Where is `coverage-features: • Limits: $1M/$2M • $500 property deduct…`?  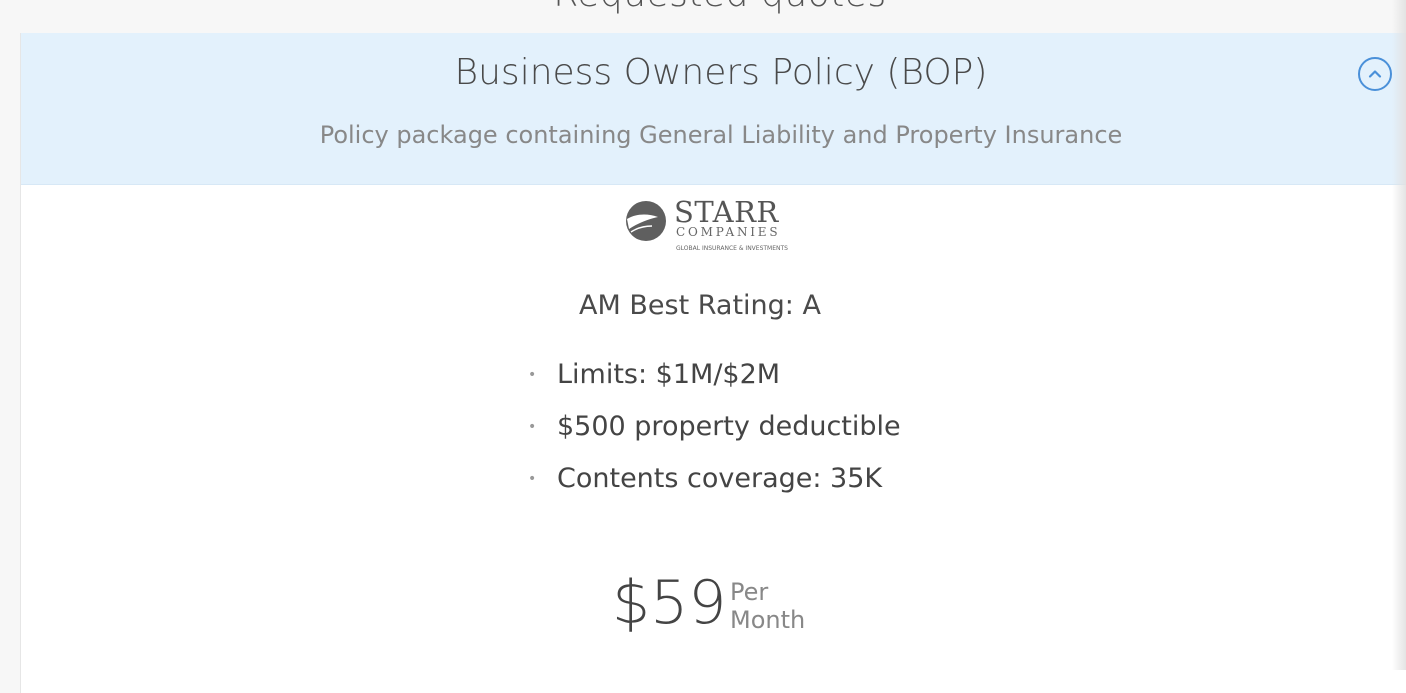
coverage-features: • Limits: $1M/$2M • $500 property deduct… is located at coordinates (714, 434).